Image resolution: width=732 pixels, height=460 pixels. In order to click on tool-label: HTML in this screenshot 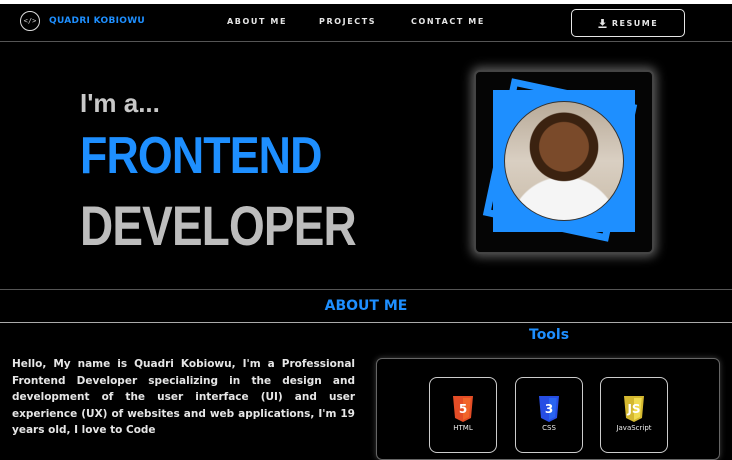, I will do `click(463, 428)`.